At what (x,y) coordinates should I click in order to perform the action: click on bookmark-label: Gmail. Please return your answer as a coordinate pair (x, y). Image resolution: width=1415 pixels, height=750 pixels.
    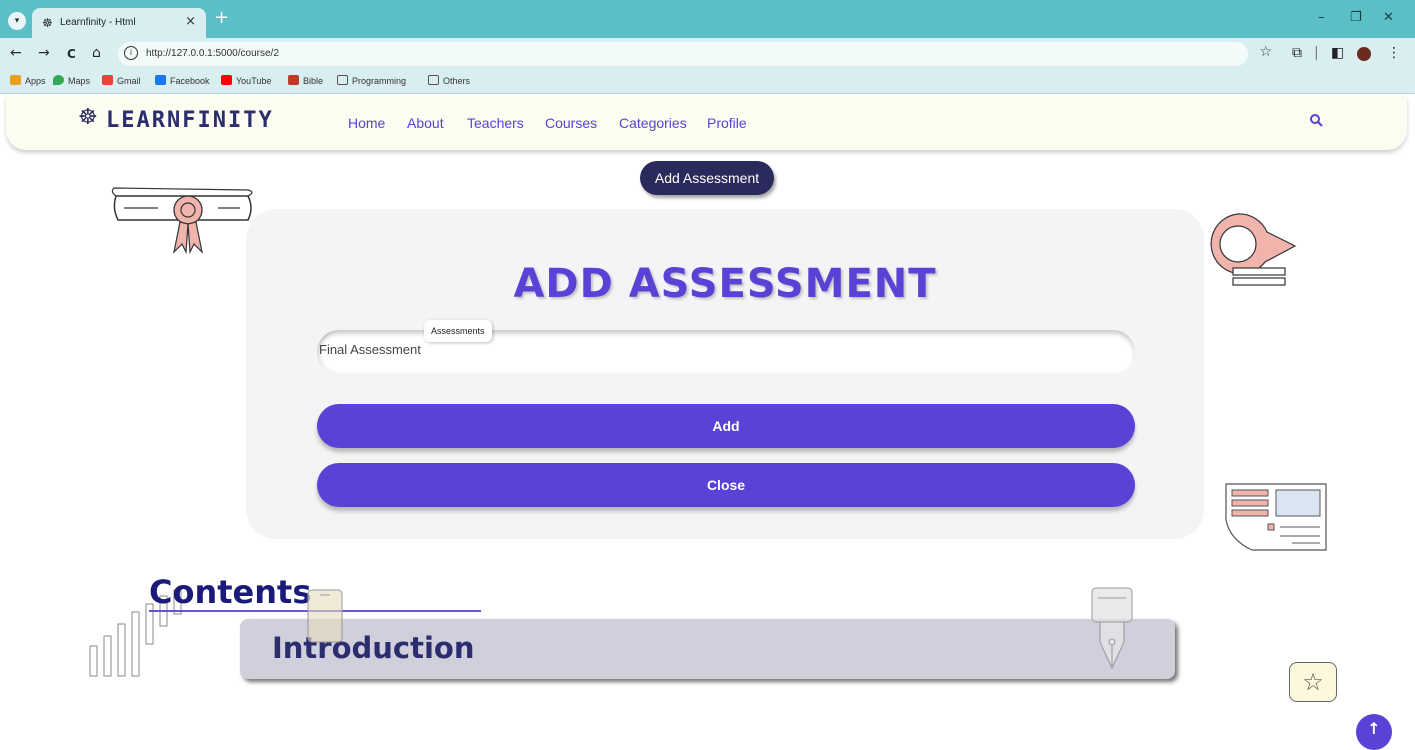
    Looking at the image, I should click on (129, 81).